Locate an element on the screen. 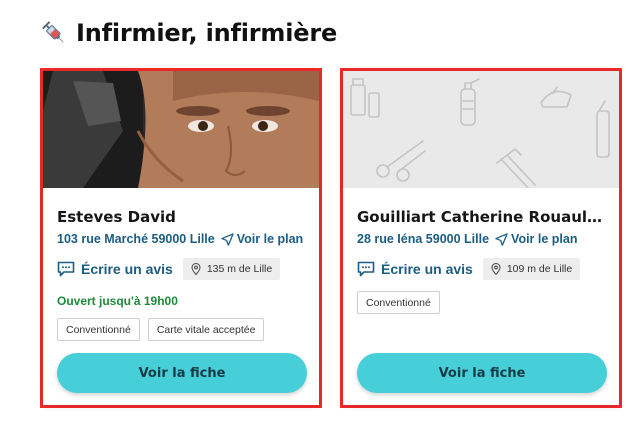 The width and height of the screenshot is (638, 428). practitioner-name: Esteves David is located at coordinates (116, 217).